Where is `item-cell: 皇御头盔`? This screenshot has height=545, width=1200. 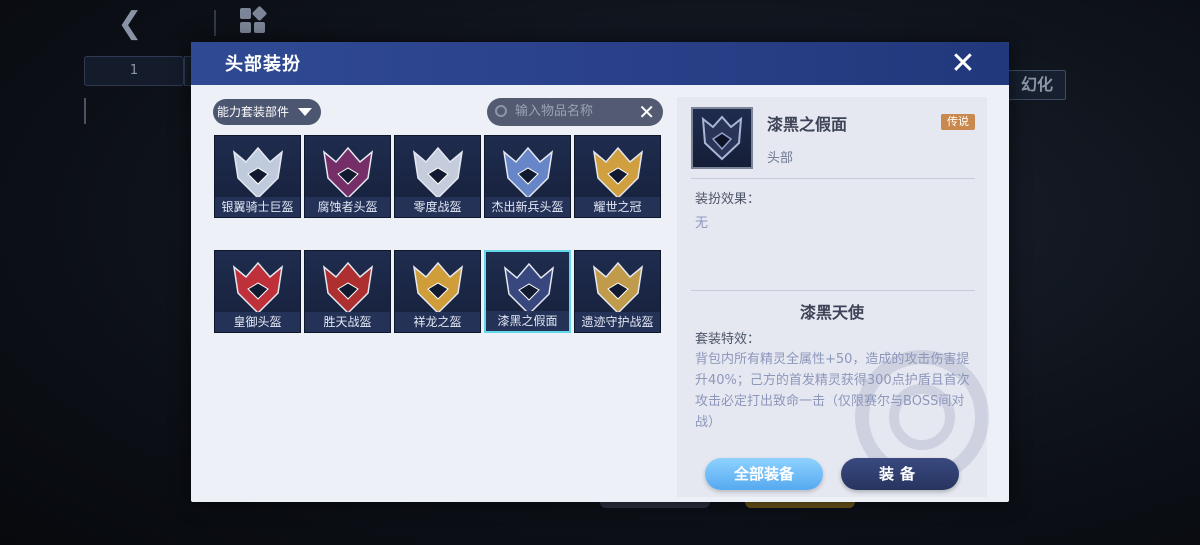
item-cell: 皇御头盔 is located at coordinates (257, 291).